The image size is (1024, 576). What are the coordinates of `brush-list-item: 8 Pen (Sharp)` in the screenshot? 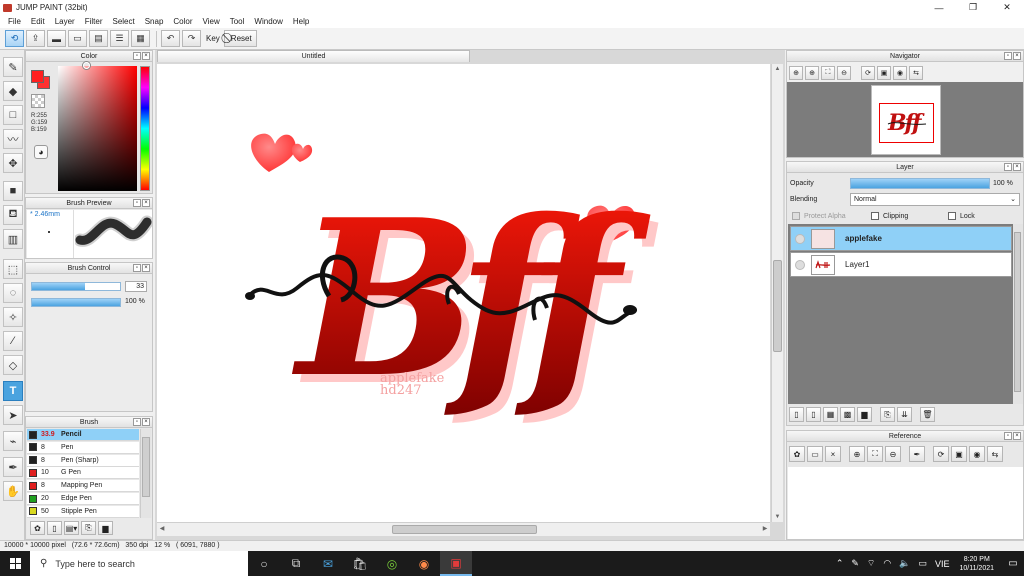 It's located at (83, 460).